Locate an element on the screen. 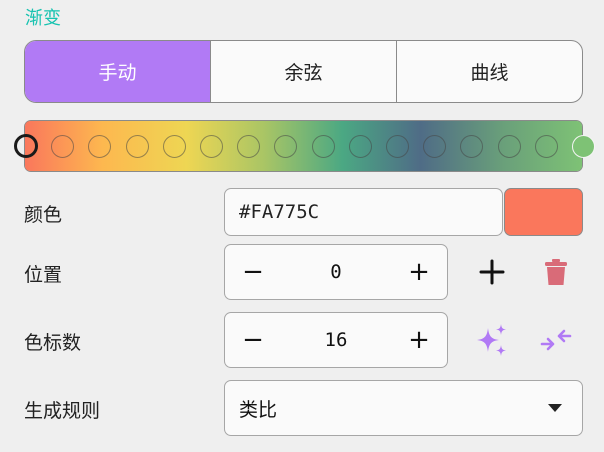 The image size is (604, 452). delete-stop-button is located at coordinates (556, 272).